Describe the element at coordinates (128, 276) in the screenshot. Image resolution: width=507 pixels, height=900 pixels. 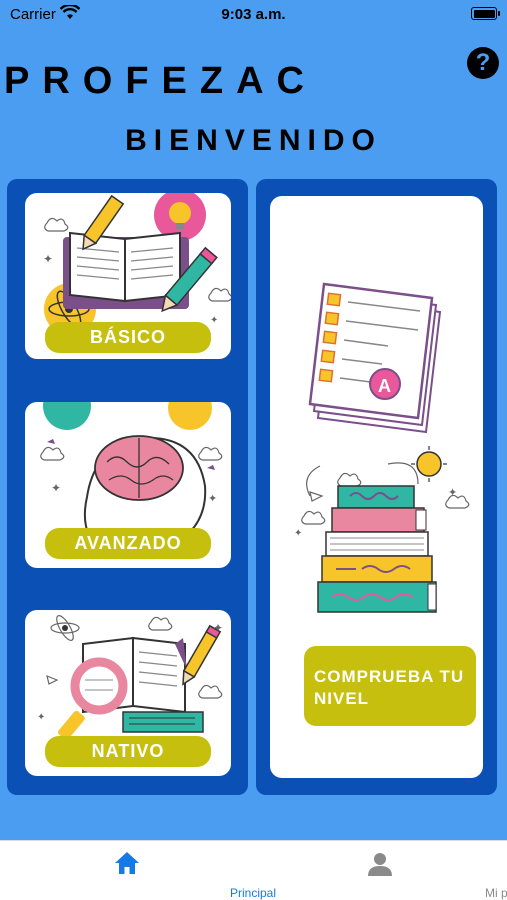
I see `level-card-basic: ✦ ✦ BÁSICO` at that location.